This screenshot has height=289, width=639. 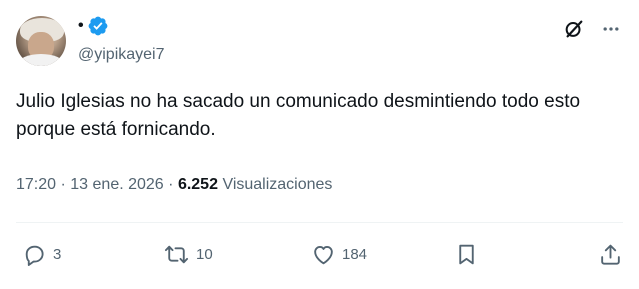 I want to click on share-button, so click(x=610, y=254).